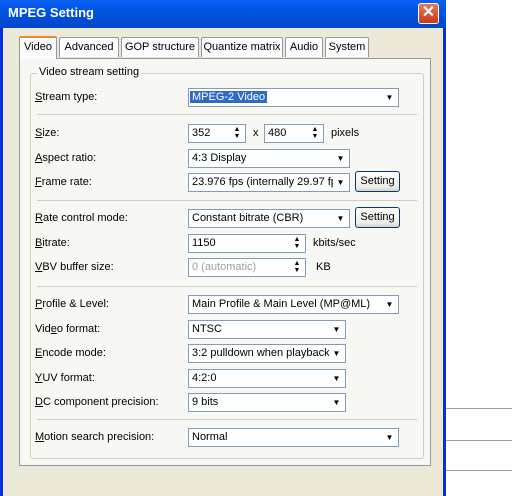 This screenshot has width=512, height=496. Describe the element at coordinates (89, 47) in the screenshot. I see `tab-advanced: Advanced` at that location.